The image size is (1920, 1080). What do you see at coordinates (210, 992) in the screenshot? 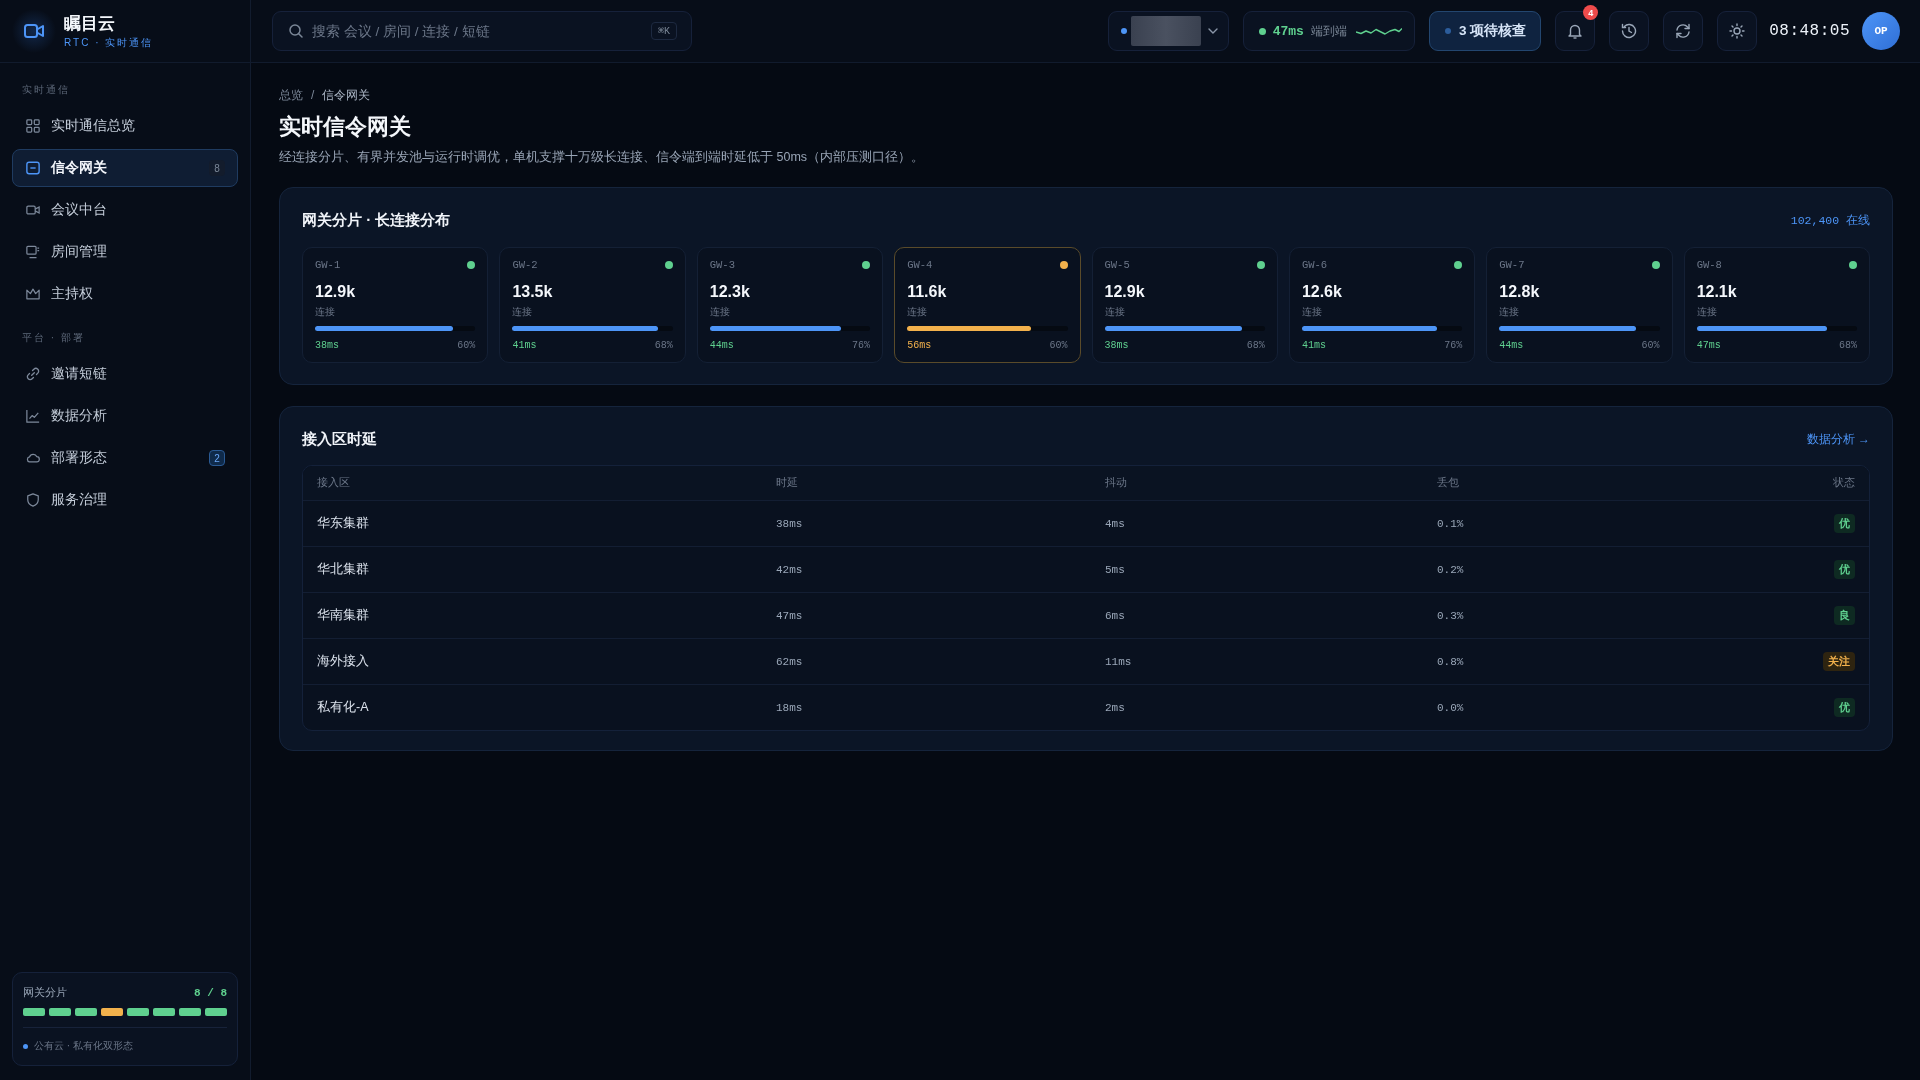
I see `summary-count: 8 / 8` at bounding box center [210, 992].